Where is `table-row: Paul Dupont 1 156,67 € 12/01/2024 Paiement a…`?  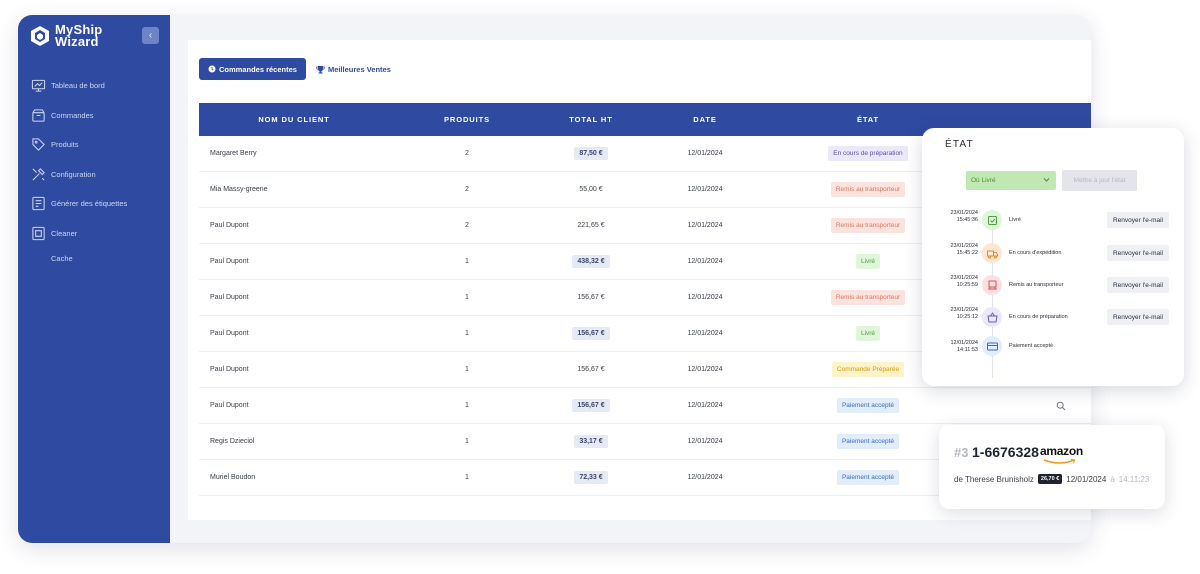 table-row: Paul Dupont 1 156,67 € 12/01/2024 Paiement a… is located at coordinates (645, 406).